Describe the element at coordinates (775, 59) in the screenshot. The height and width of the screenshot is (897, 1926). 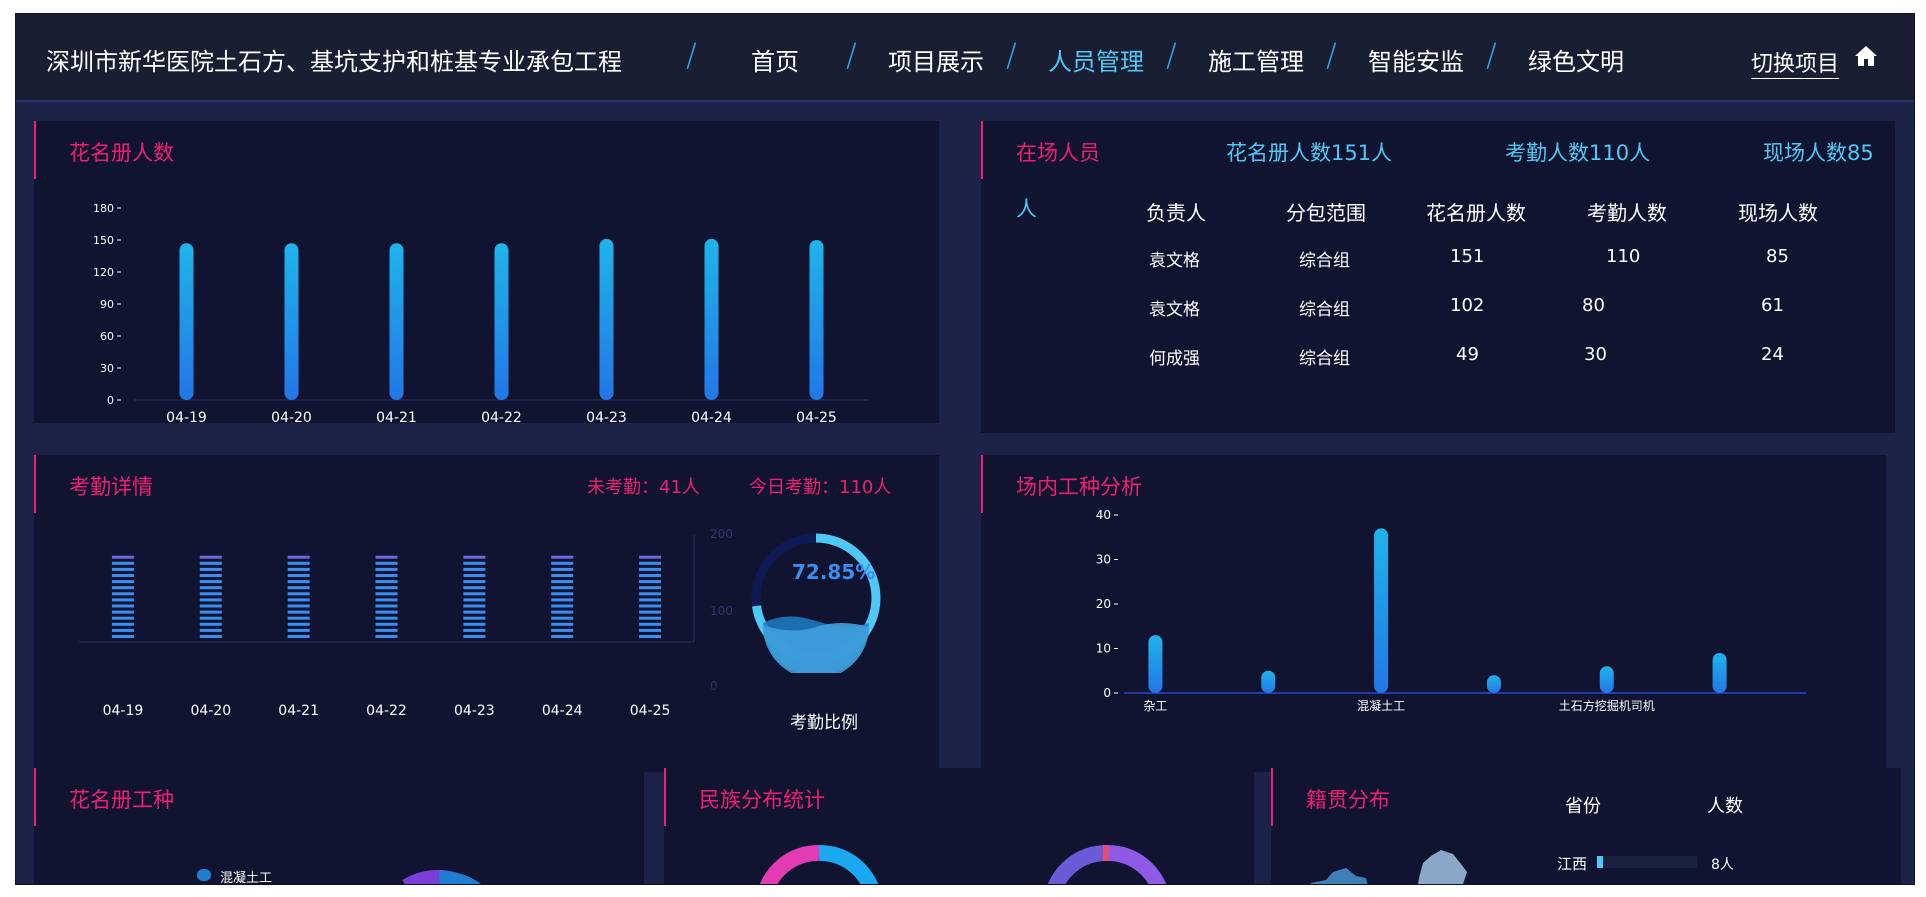
I see `nav-home: 首页` at that location.